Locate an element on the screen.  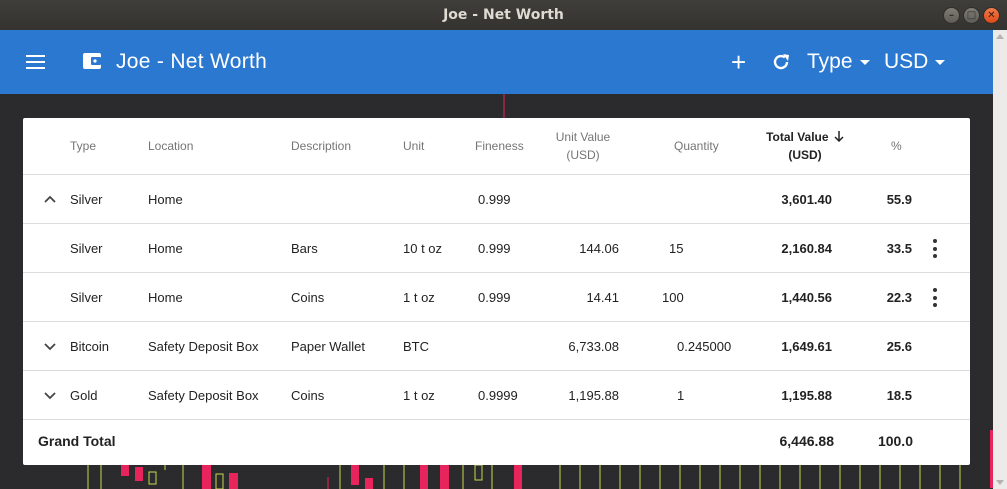
refresh-icon is located at coordinates (781, 62).